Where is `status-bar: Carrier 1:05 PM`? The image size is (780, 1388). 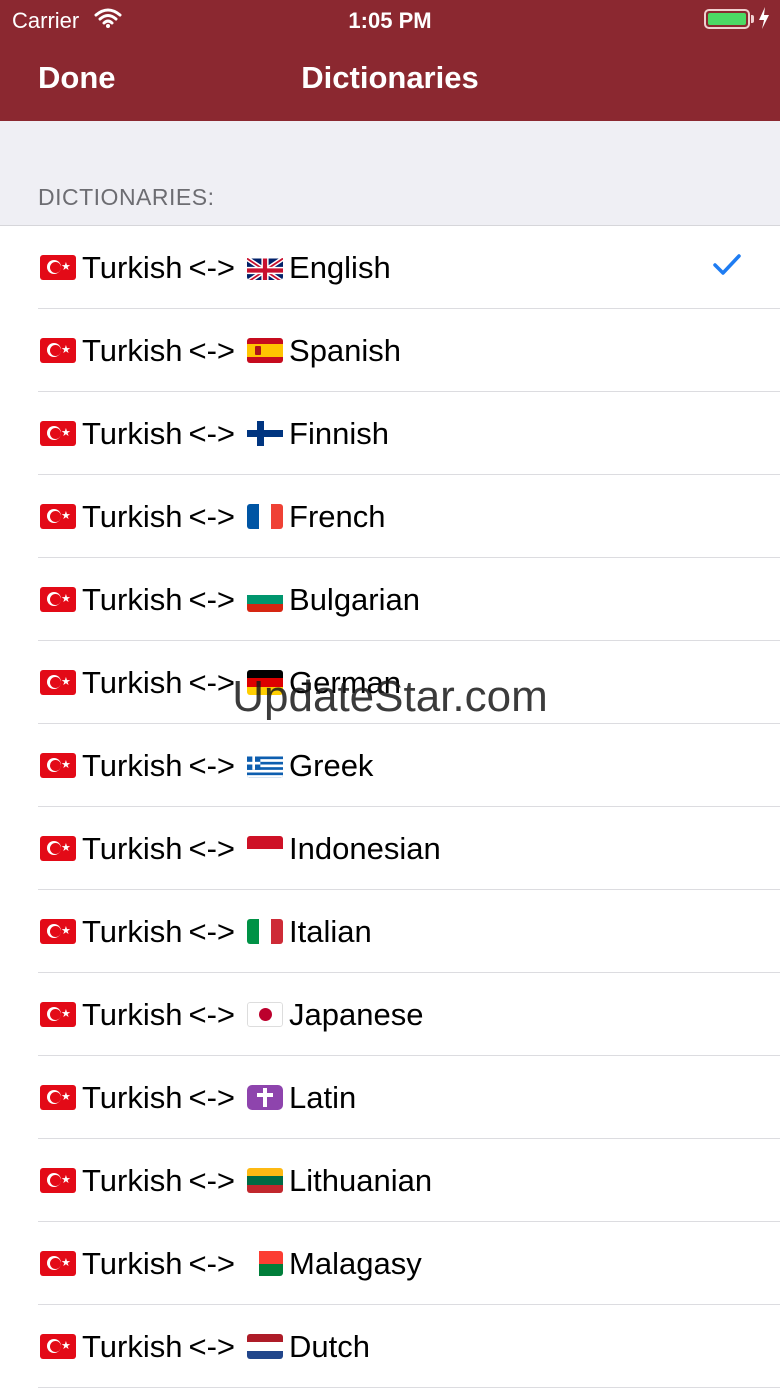
status-bar: Carrier 1:05 PM is located at coordinates (390, 20).